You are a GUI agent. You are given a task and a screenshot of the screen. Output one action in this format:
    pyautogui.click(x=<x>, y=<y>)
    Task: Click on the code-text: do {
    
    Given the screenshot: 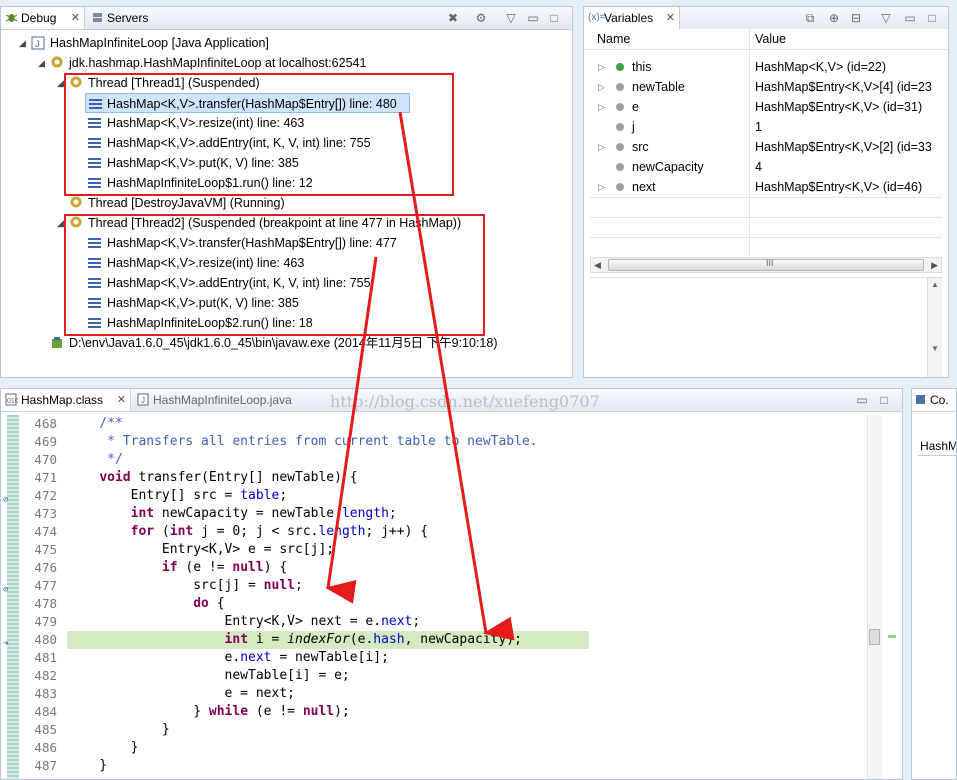 What is the action you would take?
    pyautogui.click(x=209, y=603)
    